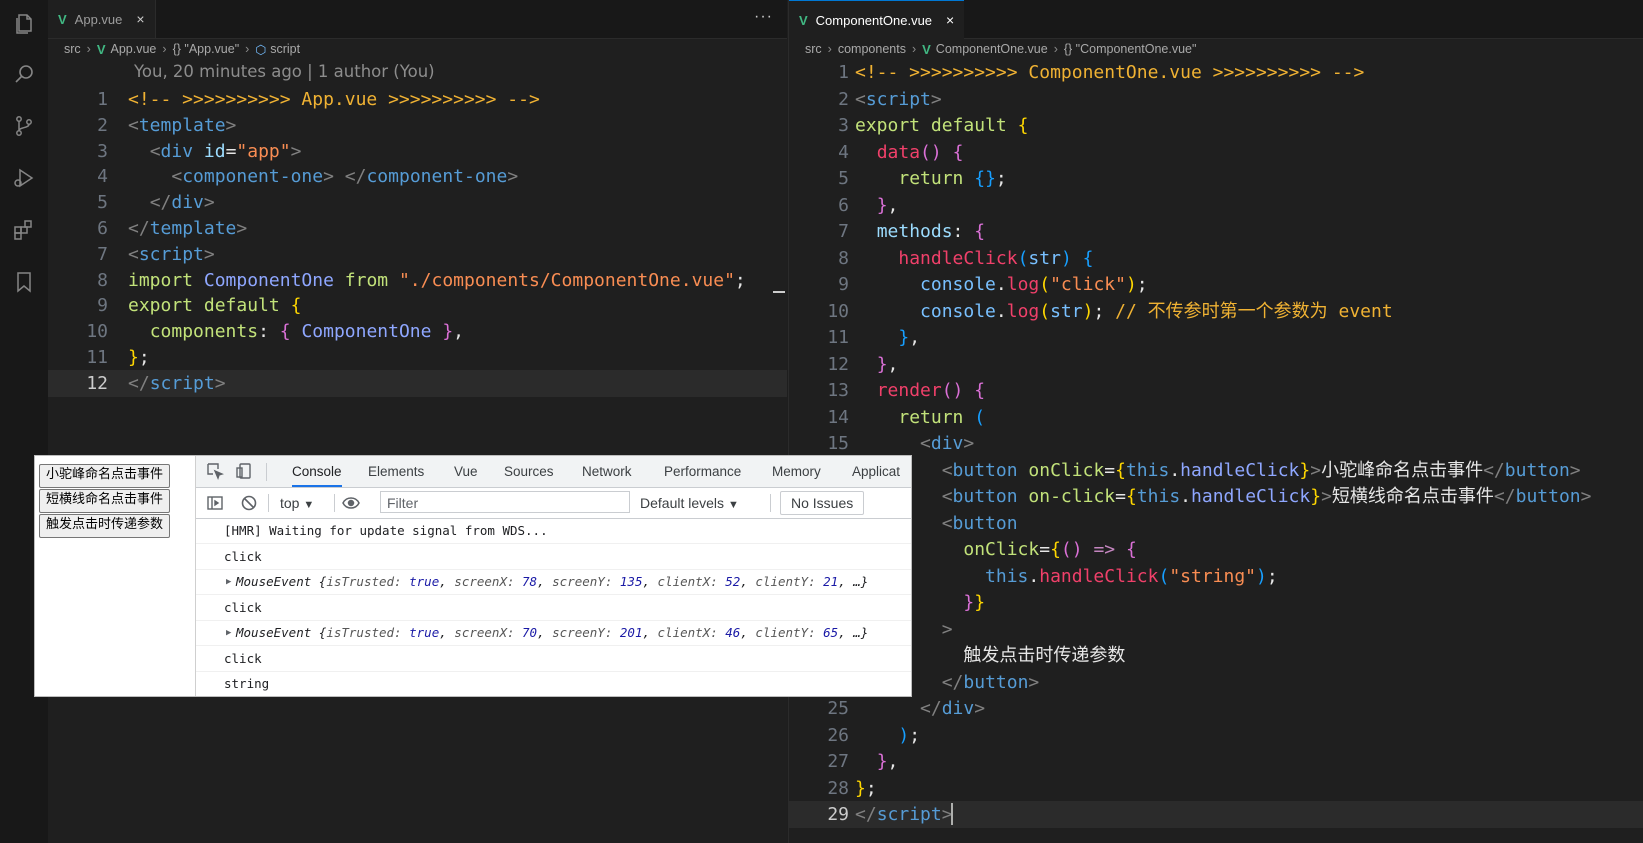 This screenshot has width=1643, height=843. I want to click on code-line: 5 return {};, so click(1216, 178).